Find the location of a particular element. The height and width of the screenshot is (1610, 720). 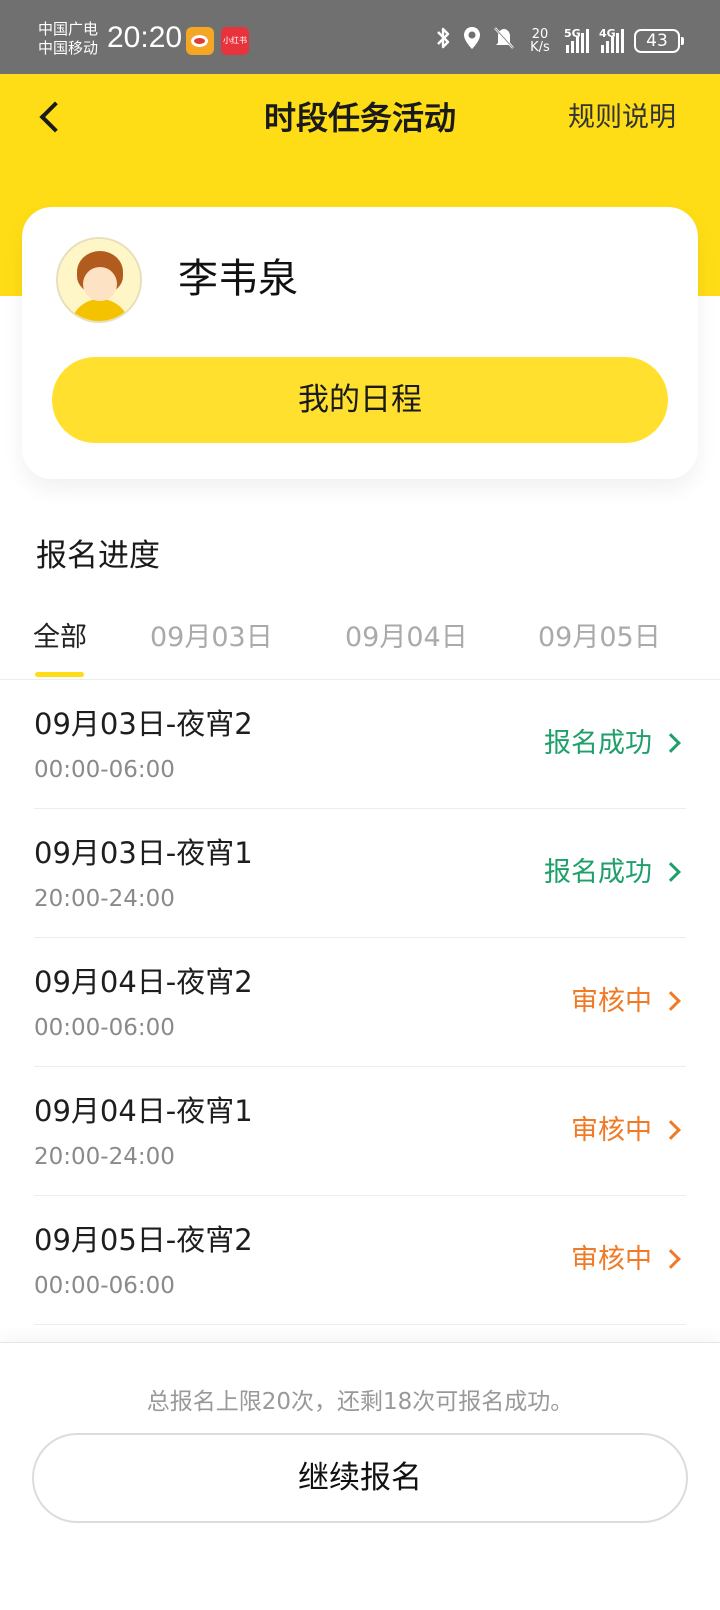

battery-icon: 43 is located at coordinates (659, 41).